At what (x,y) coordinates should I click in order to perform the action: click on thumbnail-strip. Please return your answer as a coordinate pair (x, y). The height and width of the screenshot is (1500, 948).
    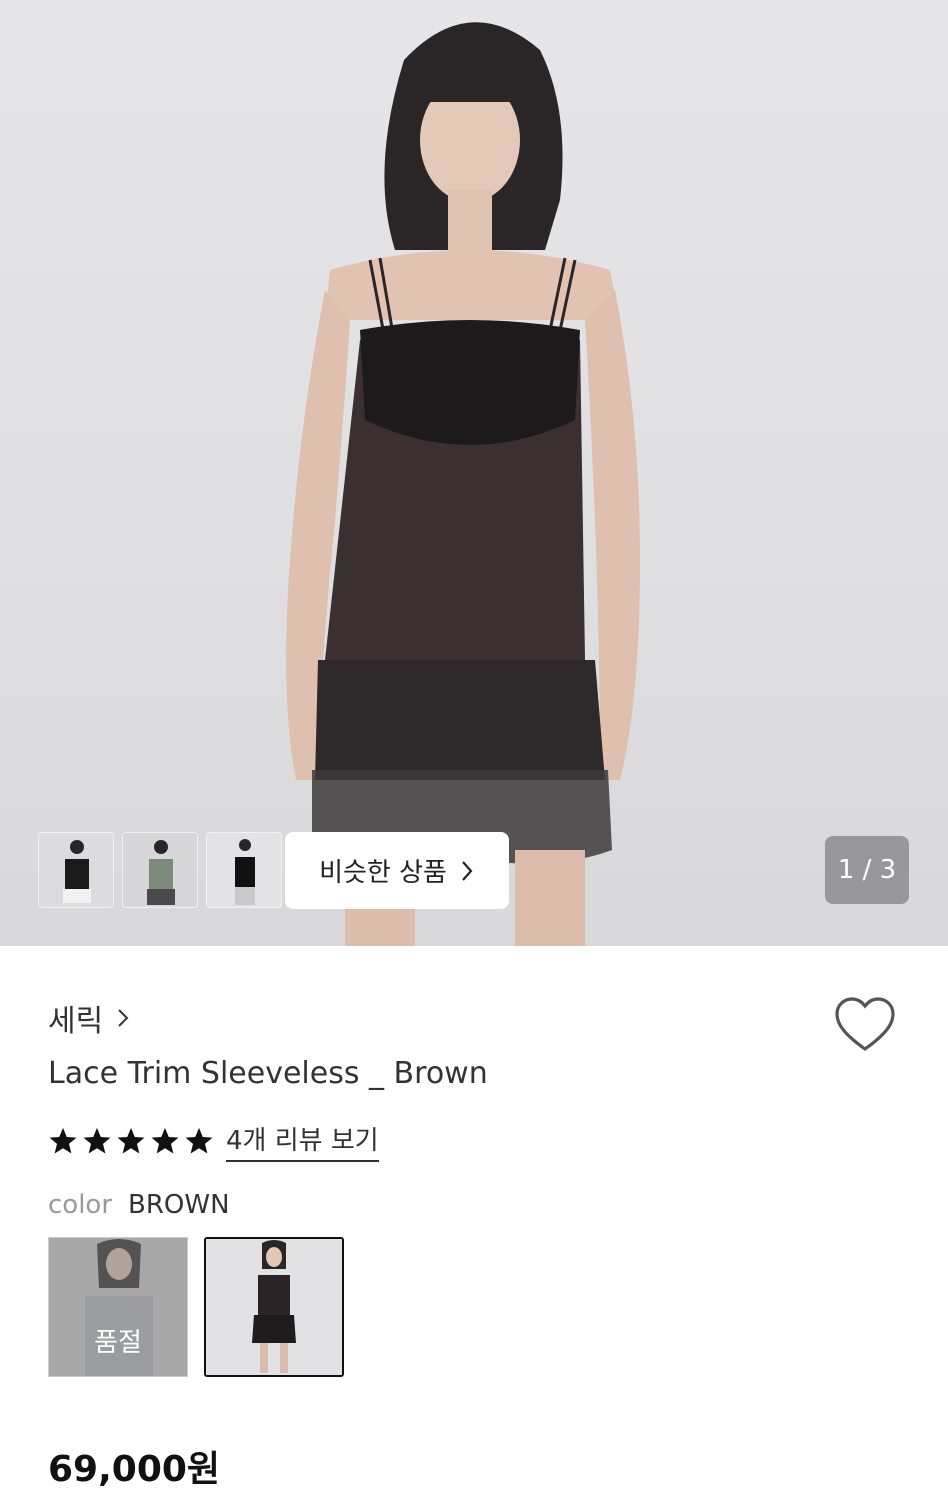
    Looking at the image, I should click on (160, 870).